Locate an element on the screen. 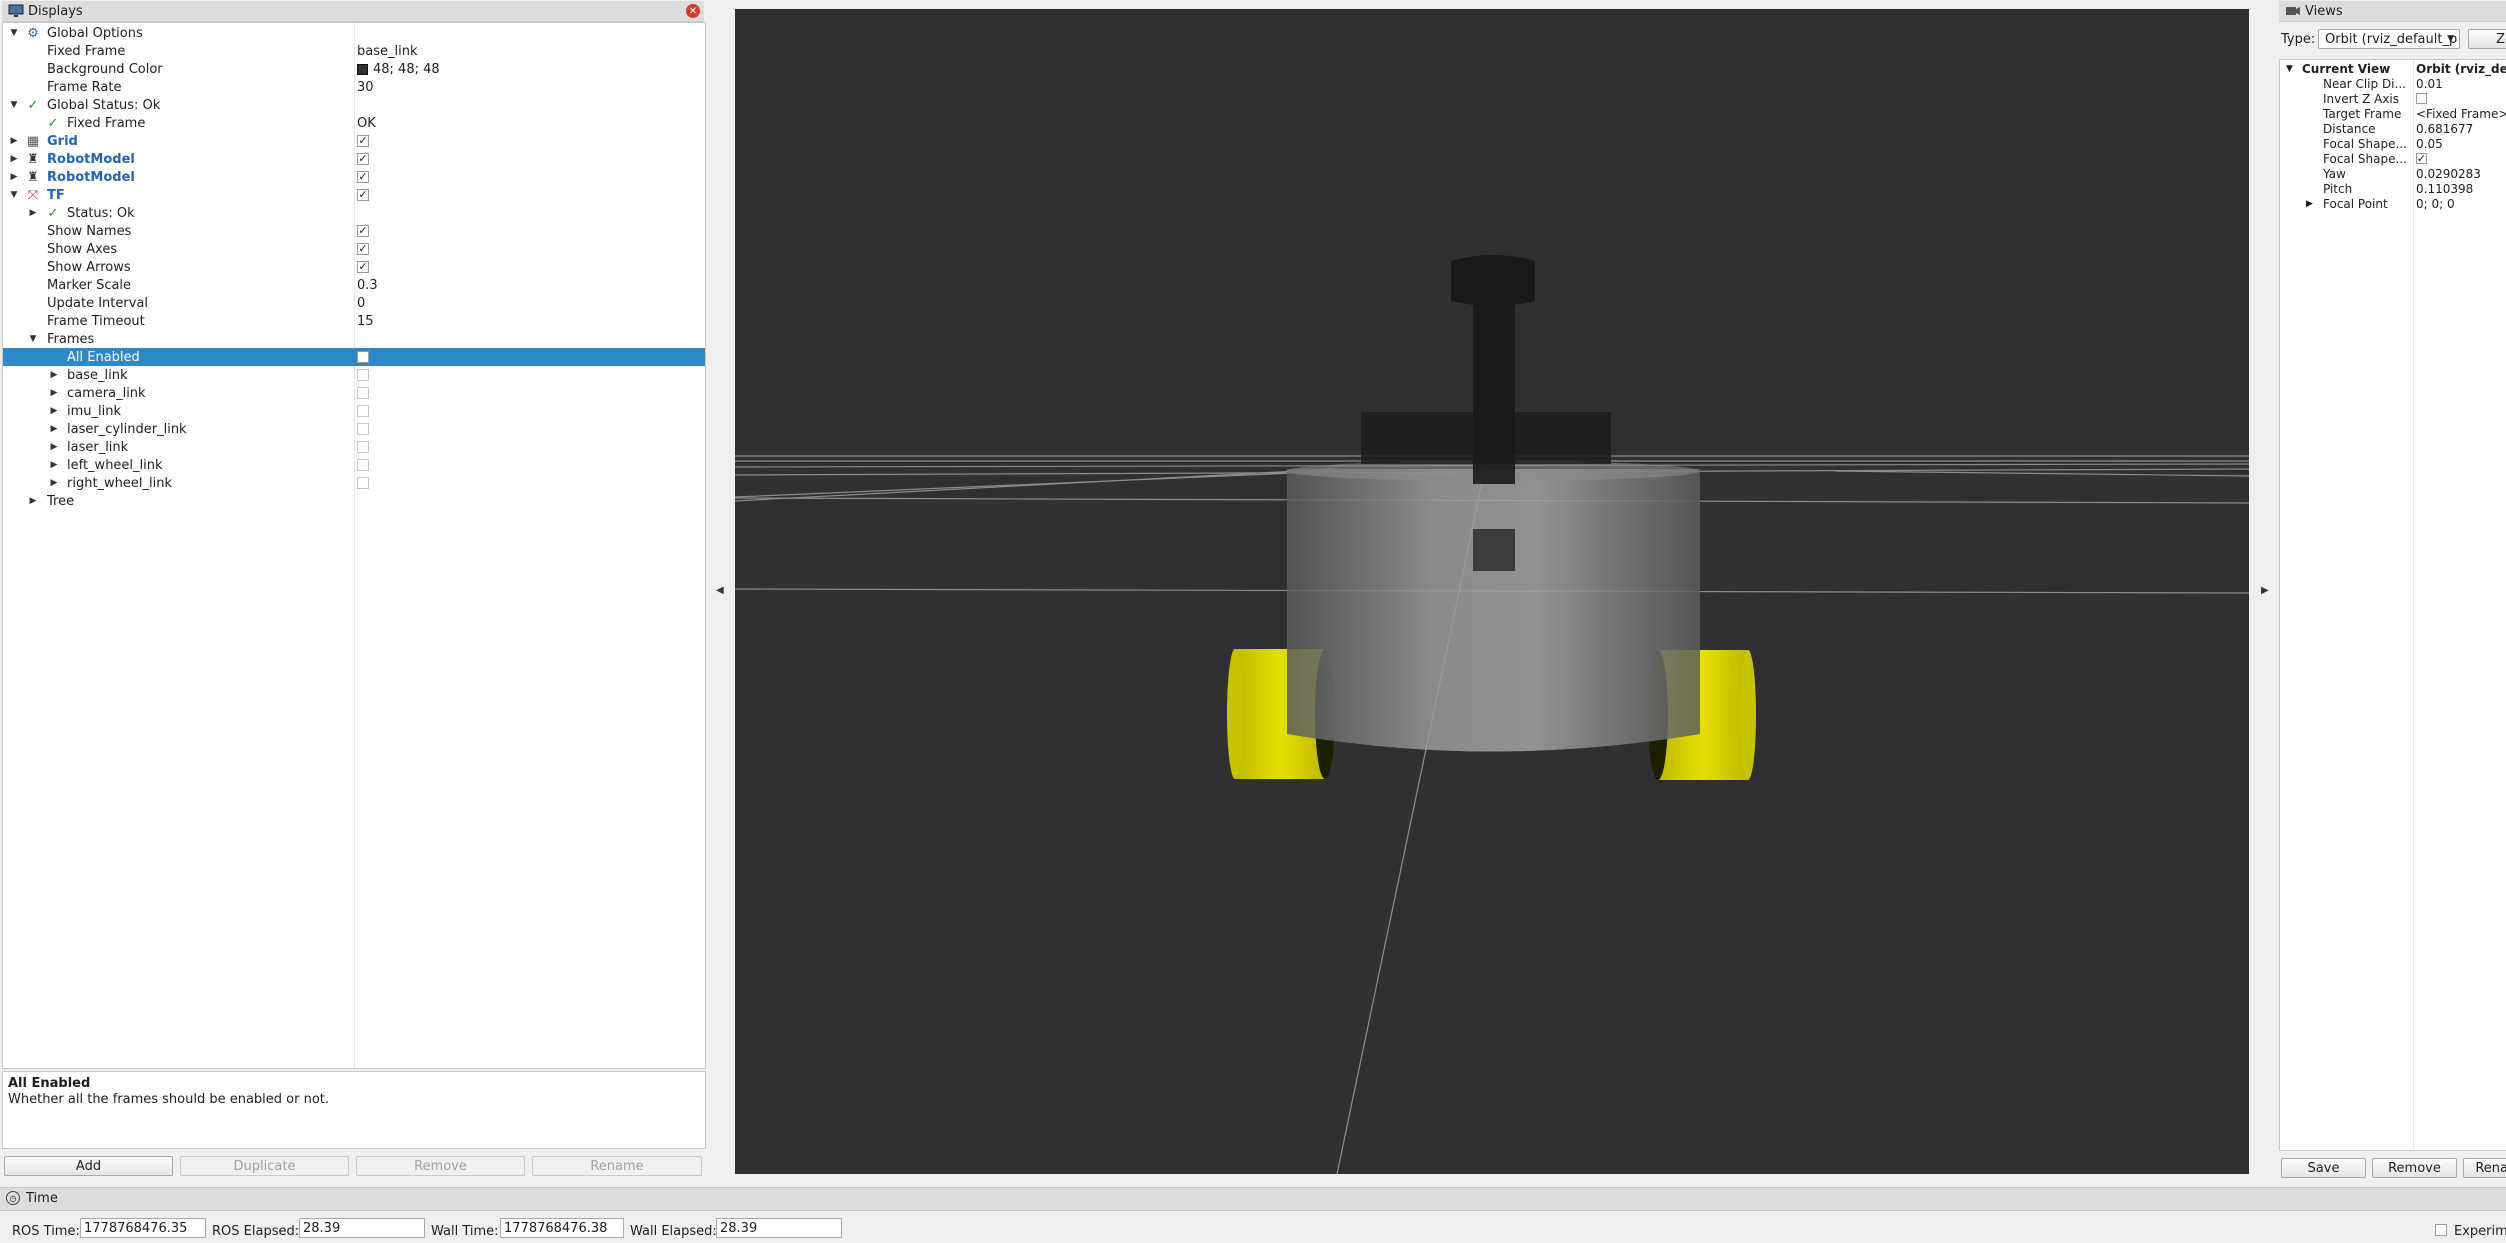  tree-row-frame-imu-link: ▶ imu_link is located at coordinates (354, 411).